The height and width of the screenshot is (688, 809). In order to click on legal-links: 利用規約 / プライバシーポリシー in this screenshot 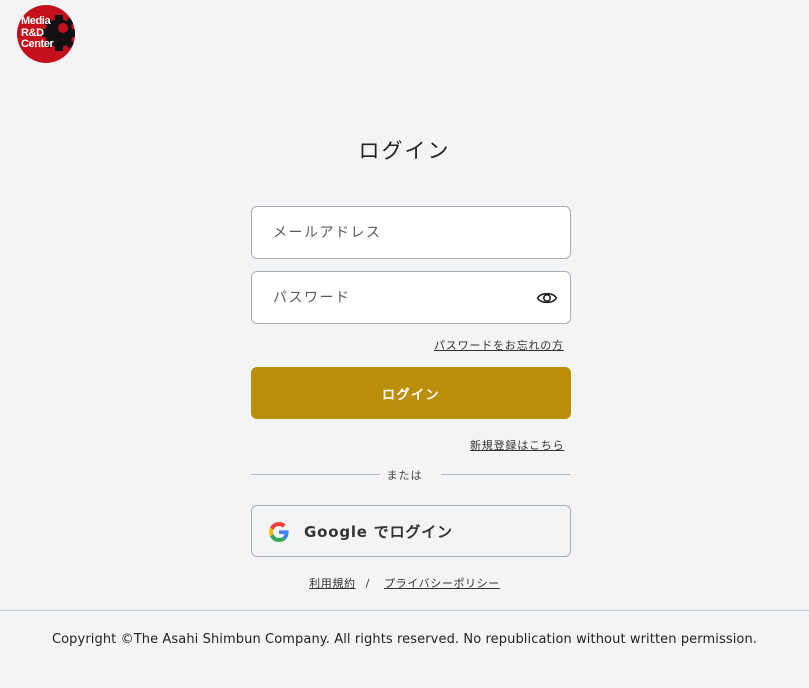, I will do `click(404, 583)`.